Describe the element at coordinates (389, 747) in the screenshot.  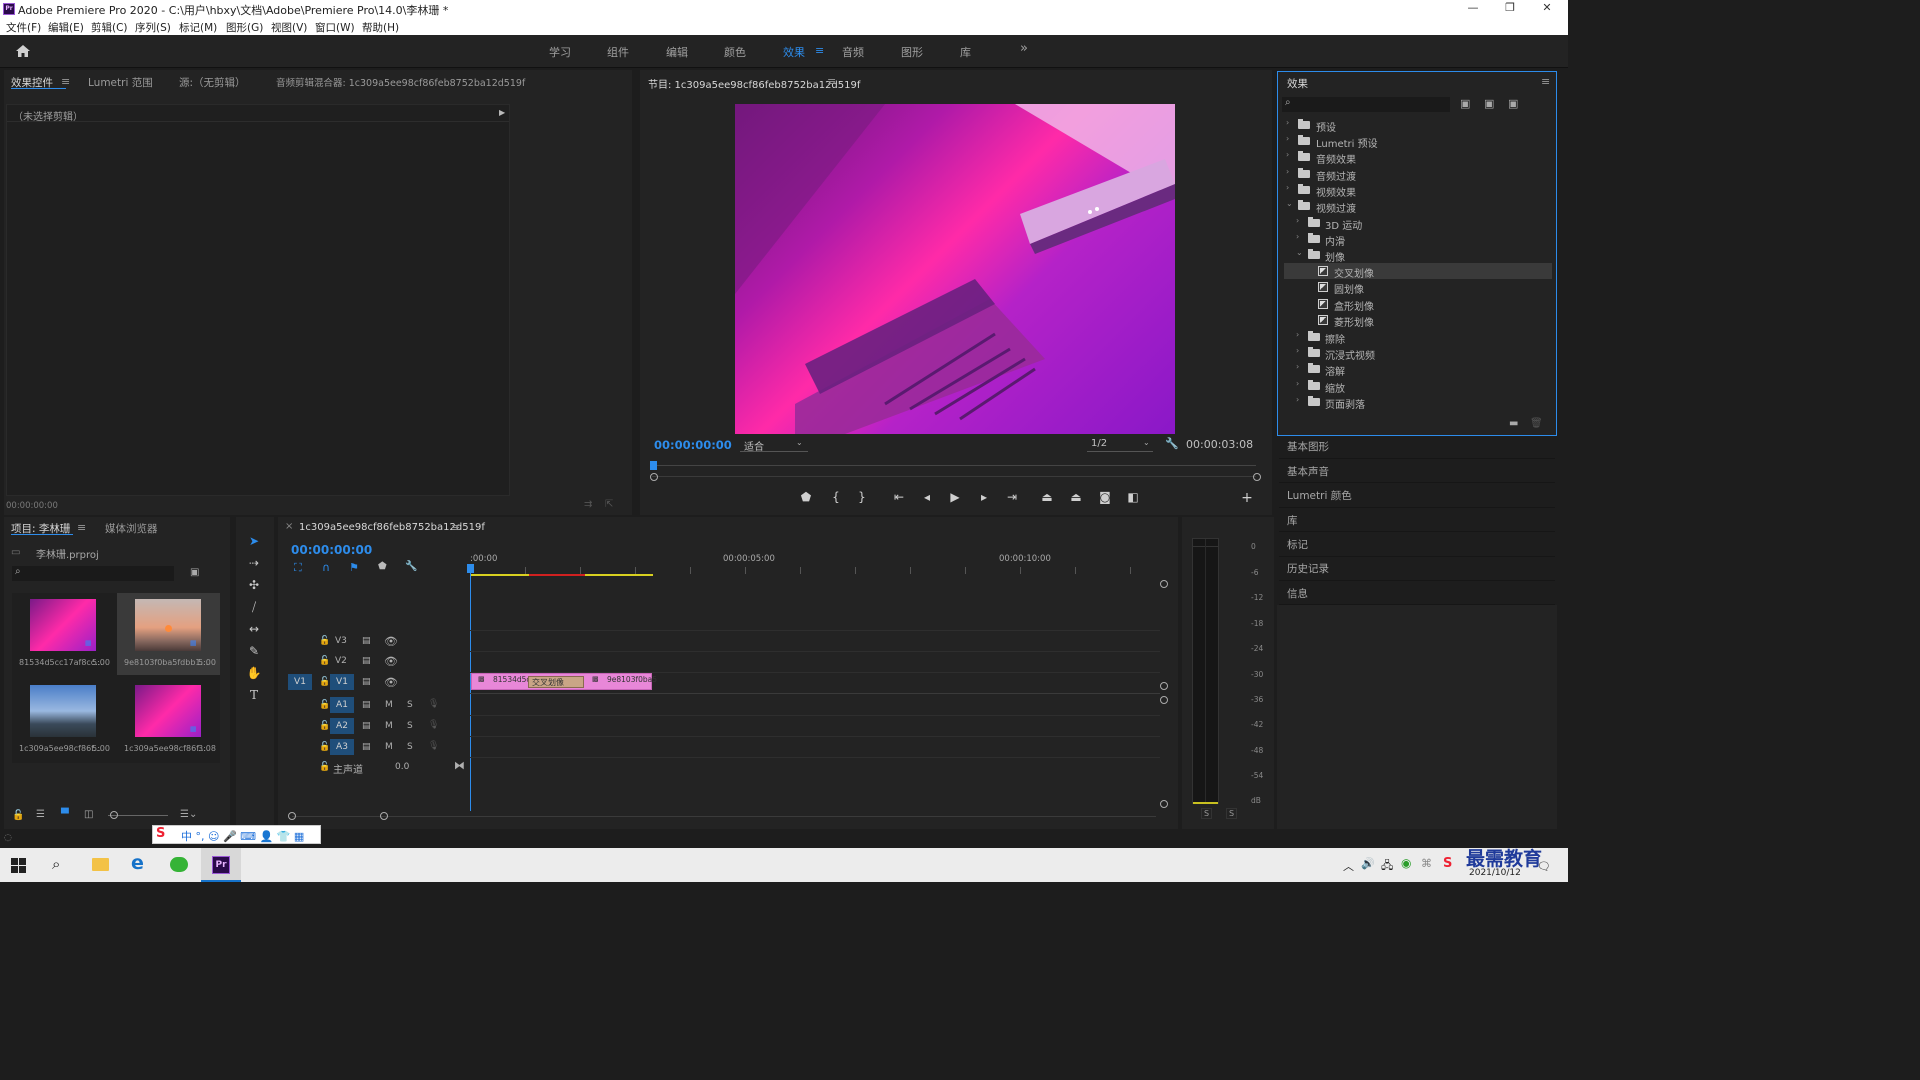
I see `mute-button-a3: M` at that location.